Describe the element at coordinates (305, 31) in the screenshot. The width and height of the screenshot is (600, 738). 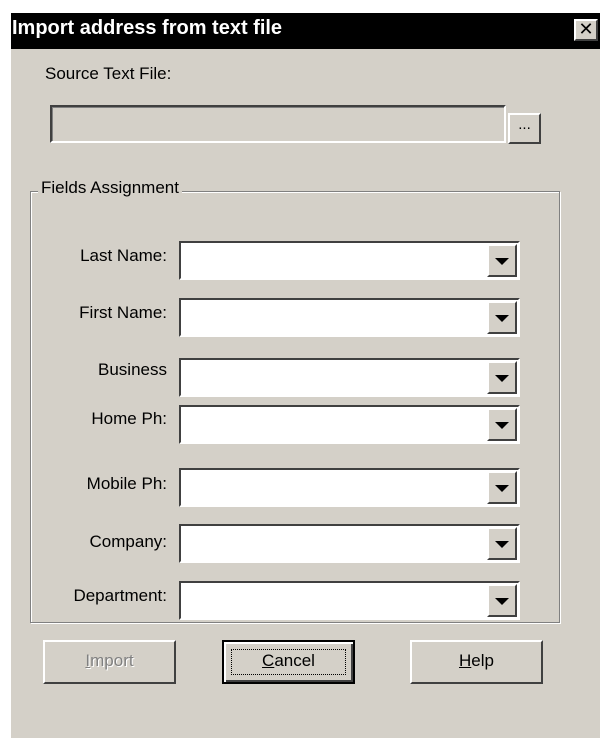
I see `title-bar: Import address from text file ✕` at that location.